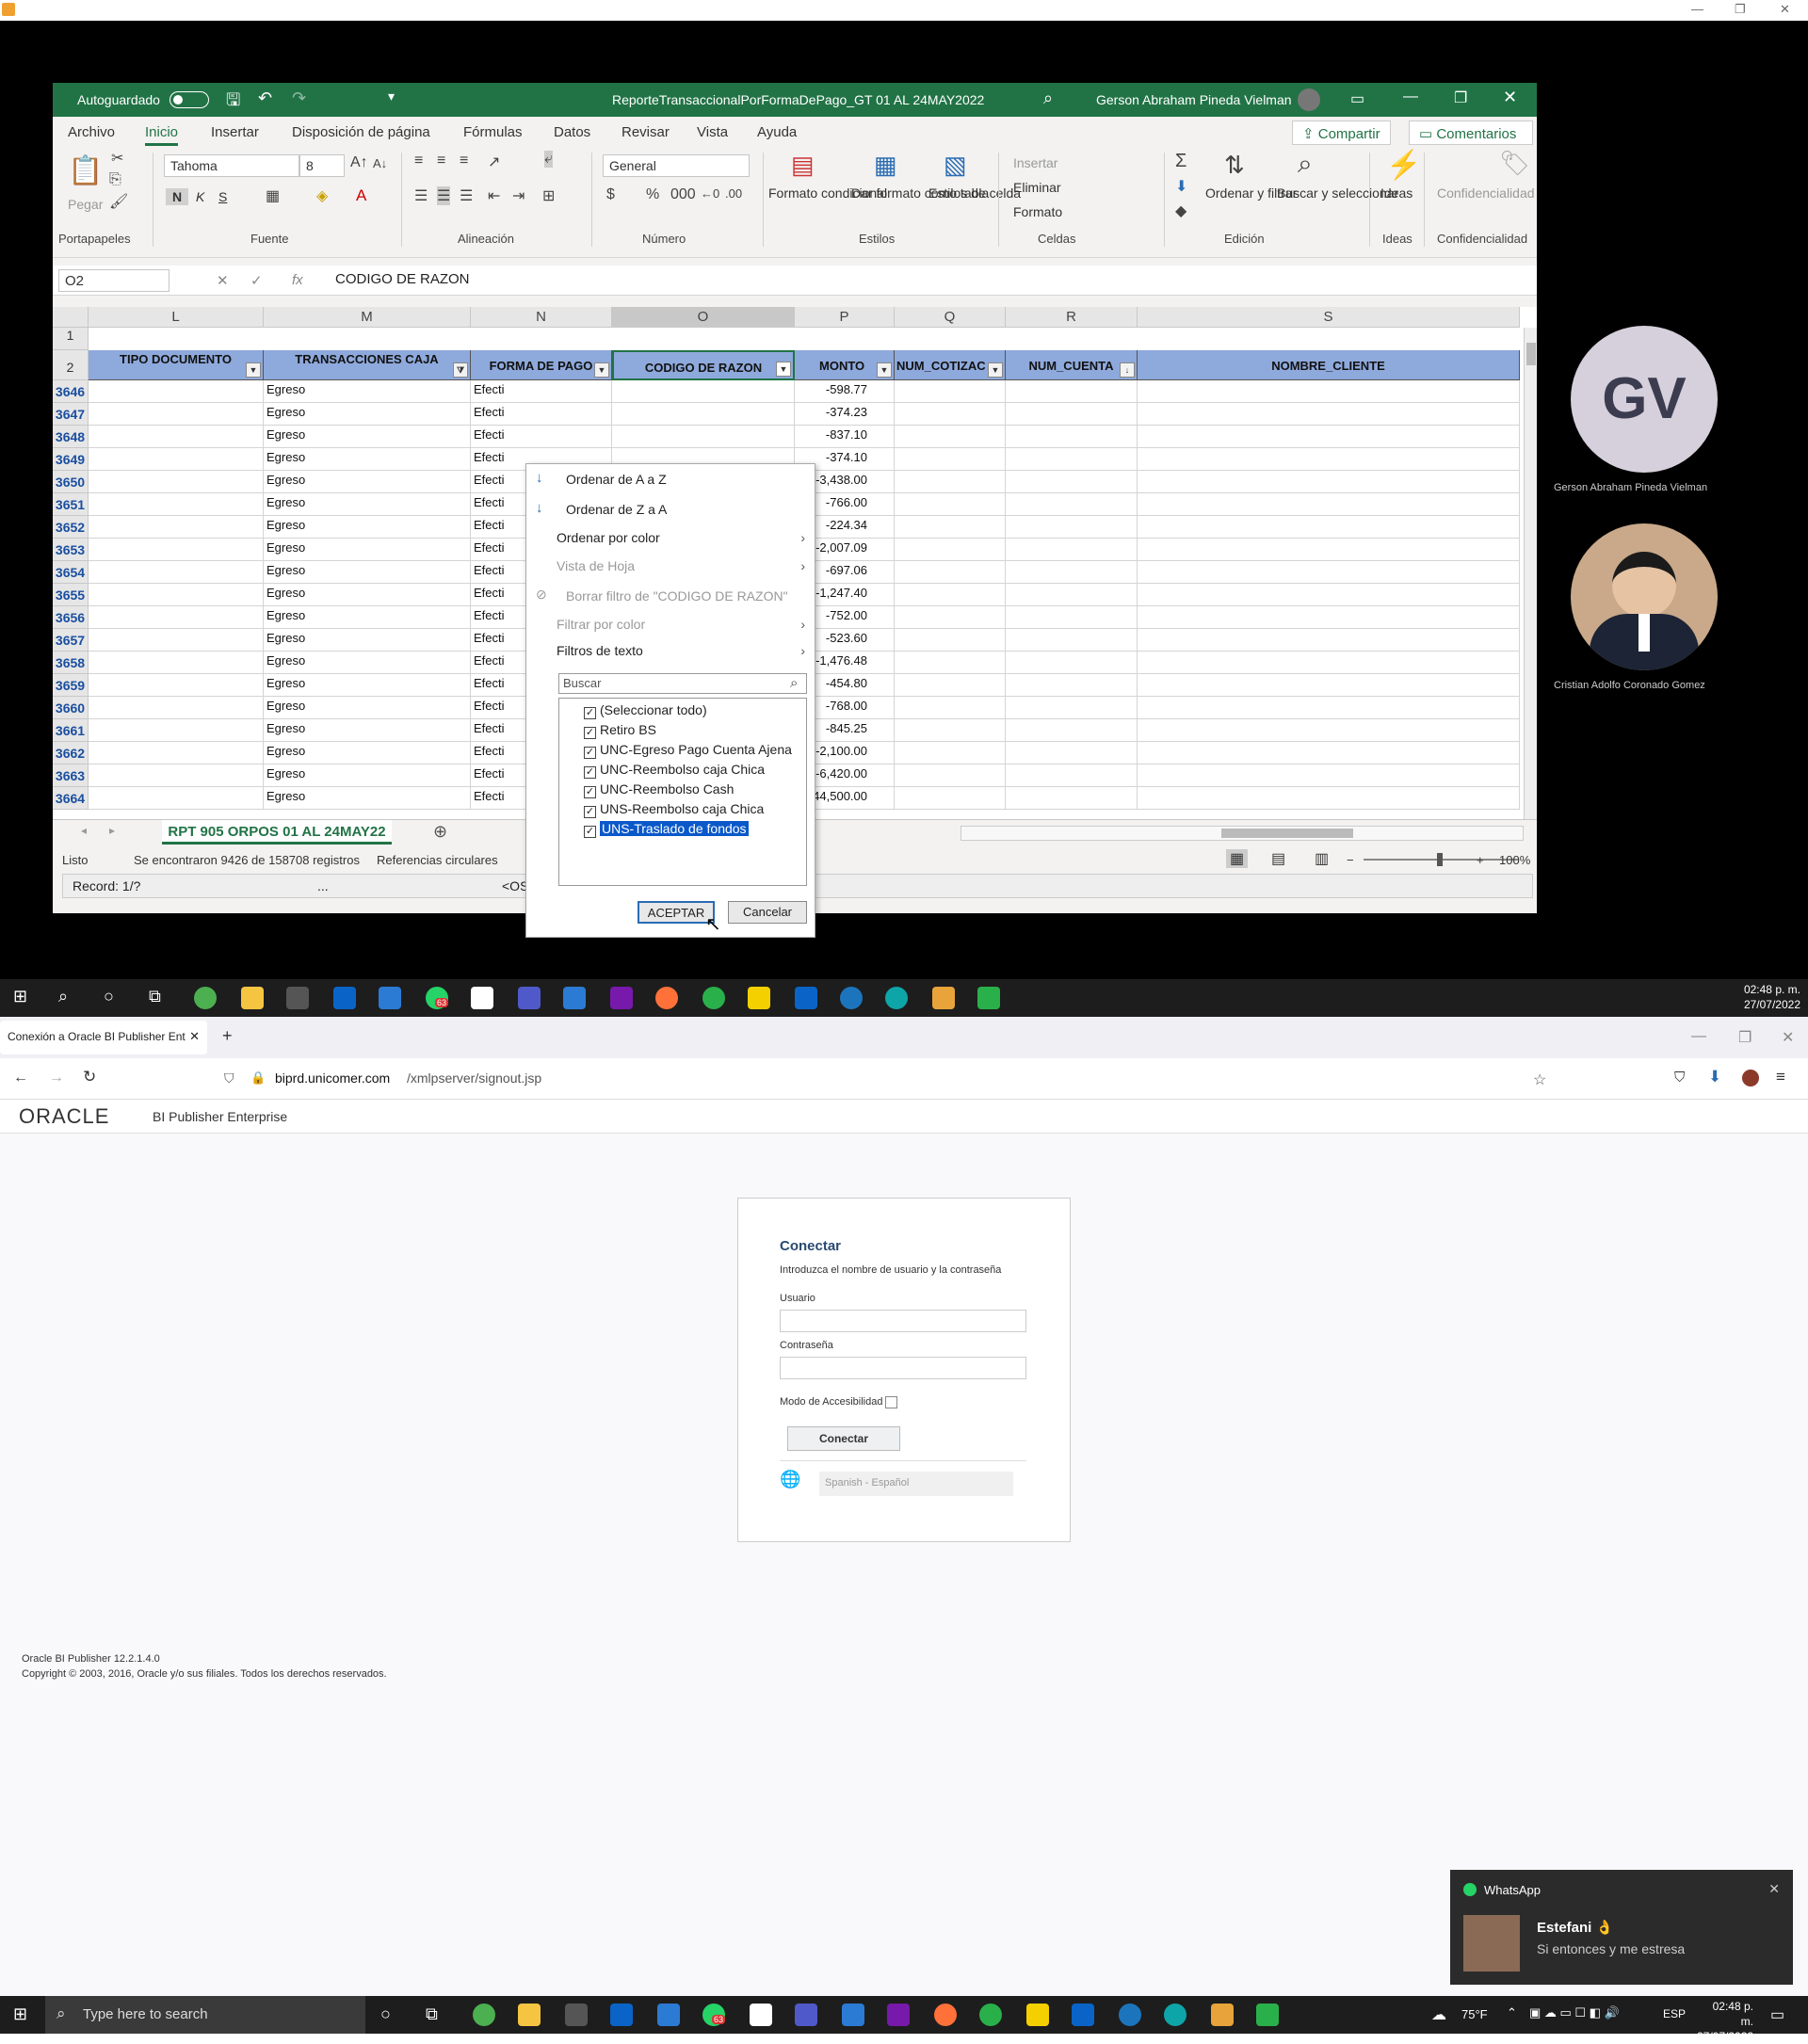  I want to click on header-num-cotizac: NUM_COTIZAC ▼, so click(951, 365).